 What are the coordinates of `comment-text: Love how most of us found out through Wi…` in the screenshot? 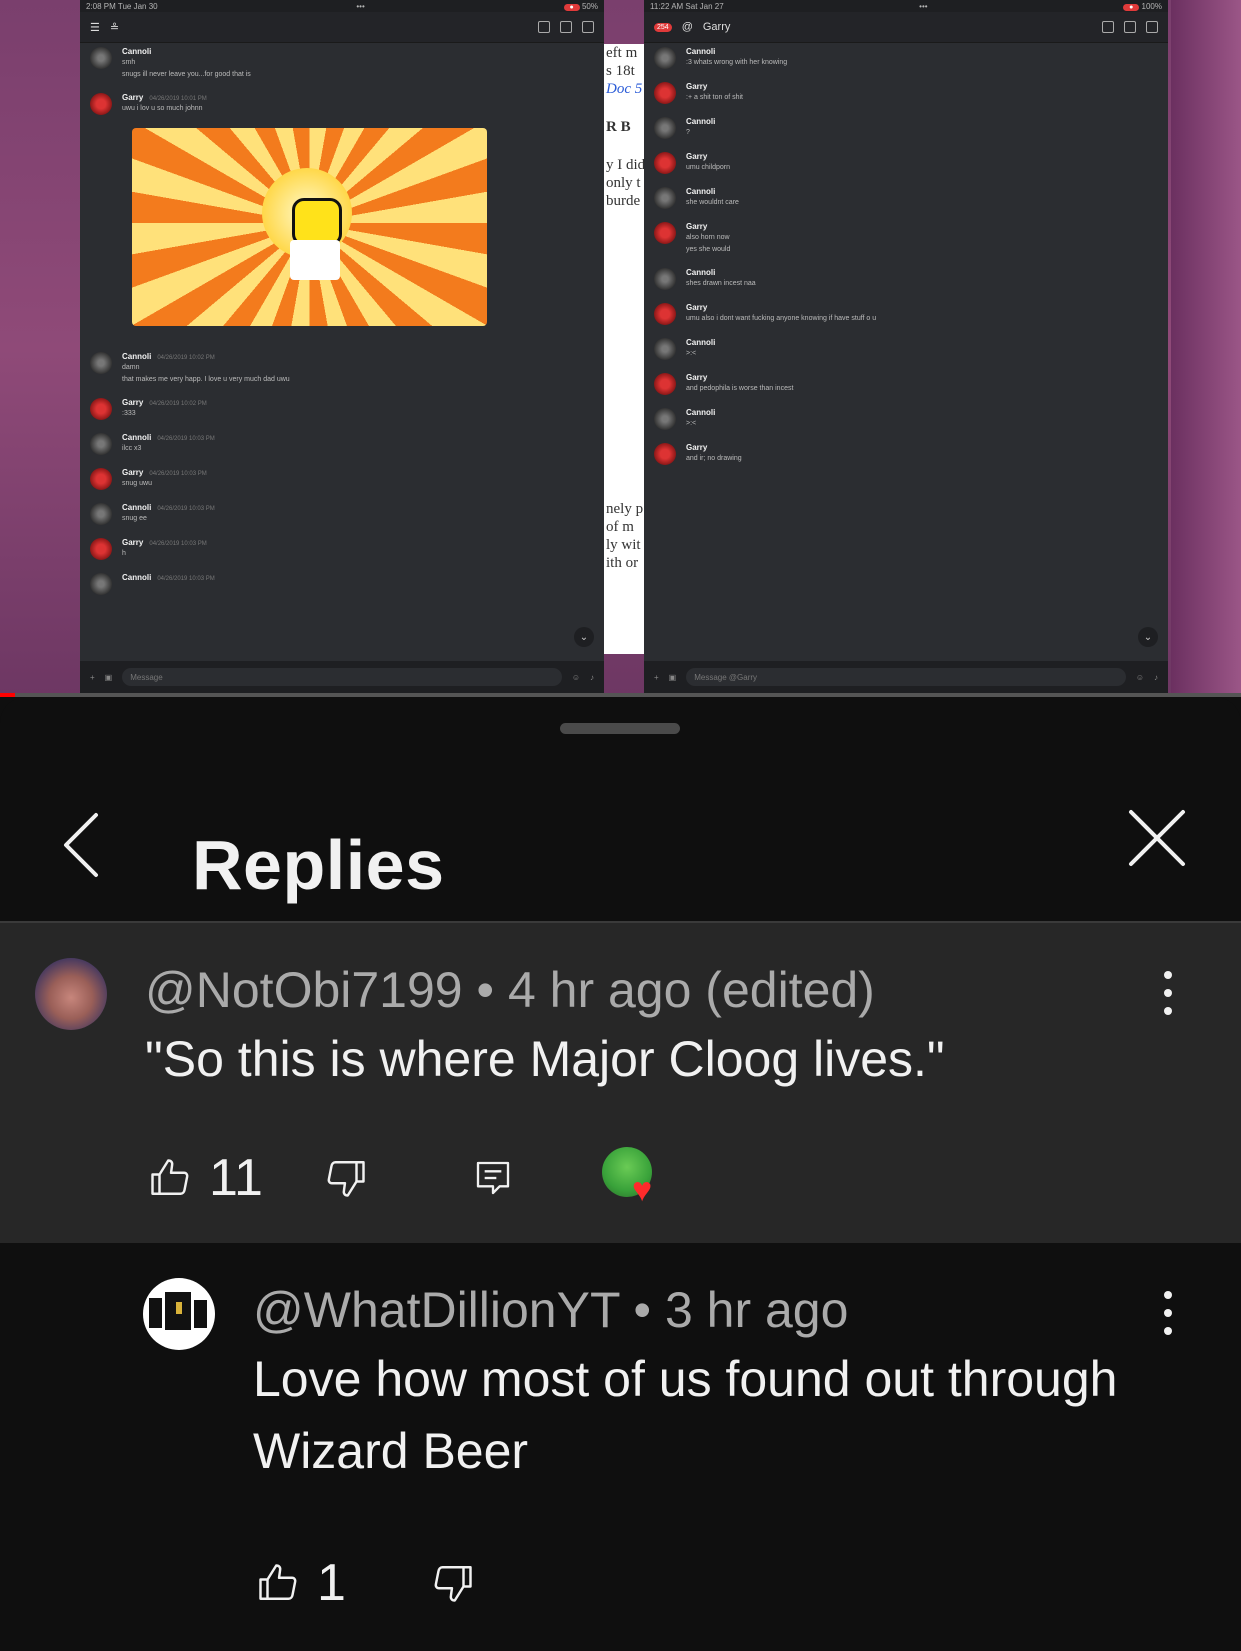 It's located at (685, 1415).